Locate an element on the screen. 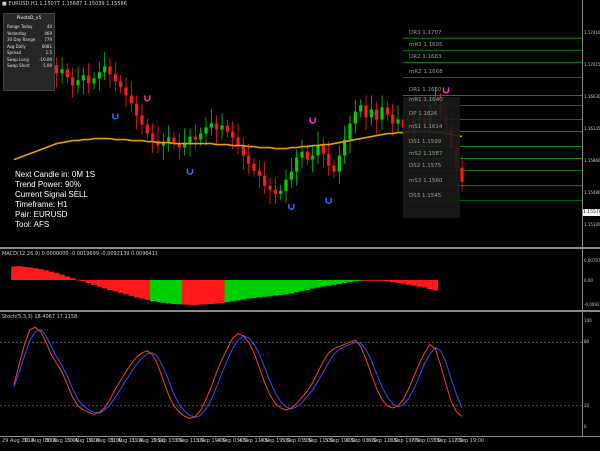 The width and height of the screenshot is (600, 451). stochastic-scale-label: 0 is located at coordinates (585, 426).